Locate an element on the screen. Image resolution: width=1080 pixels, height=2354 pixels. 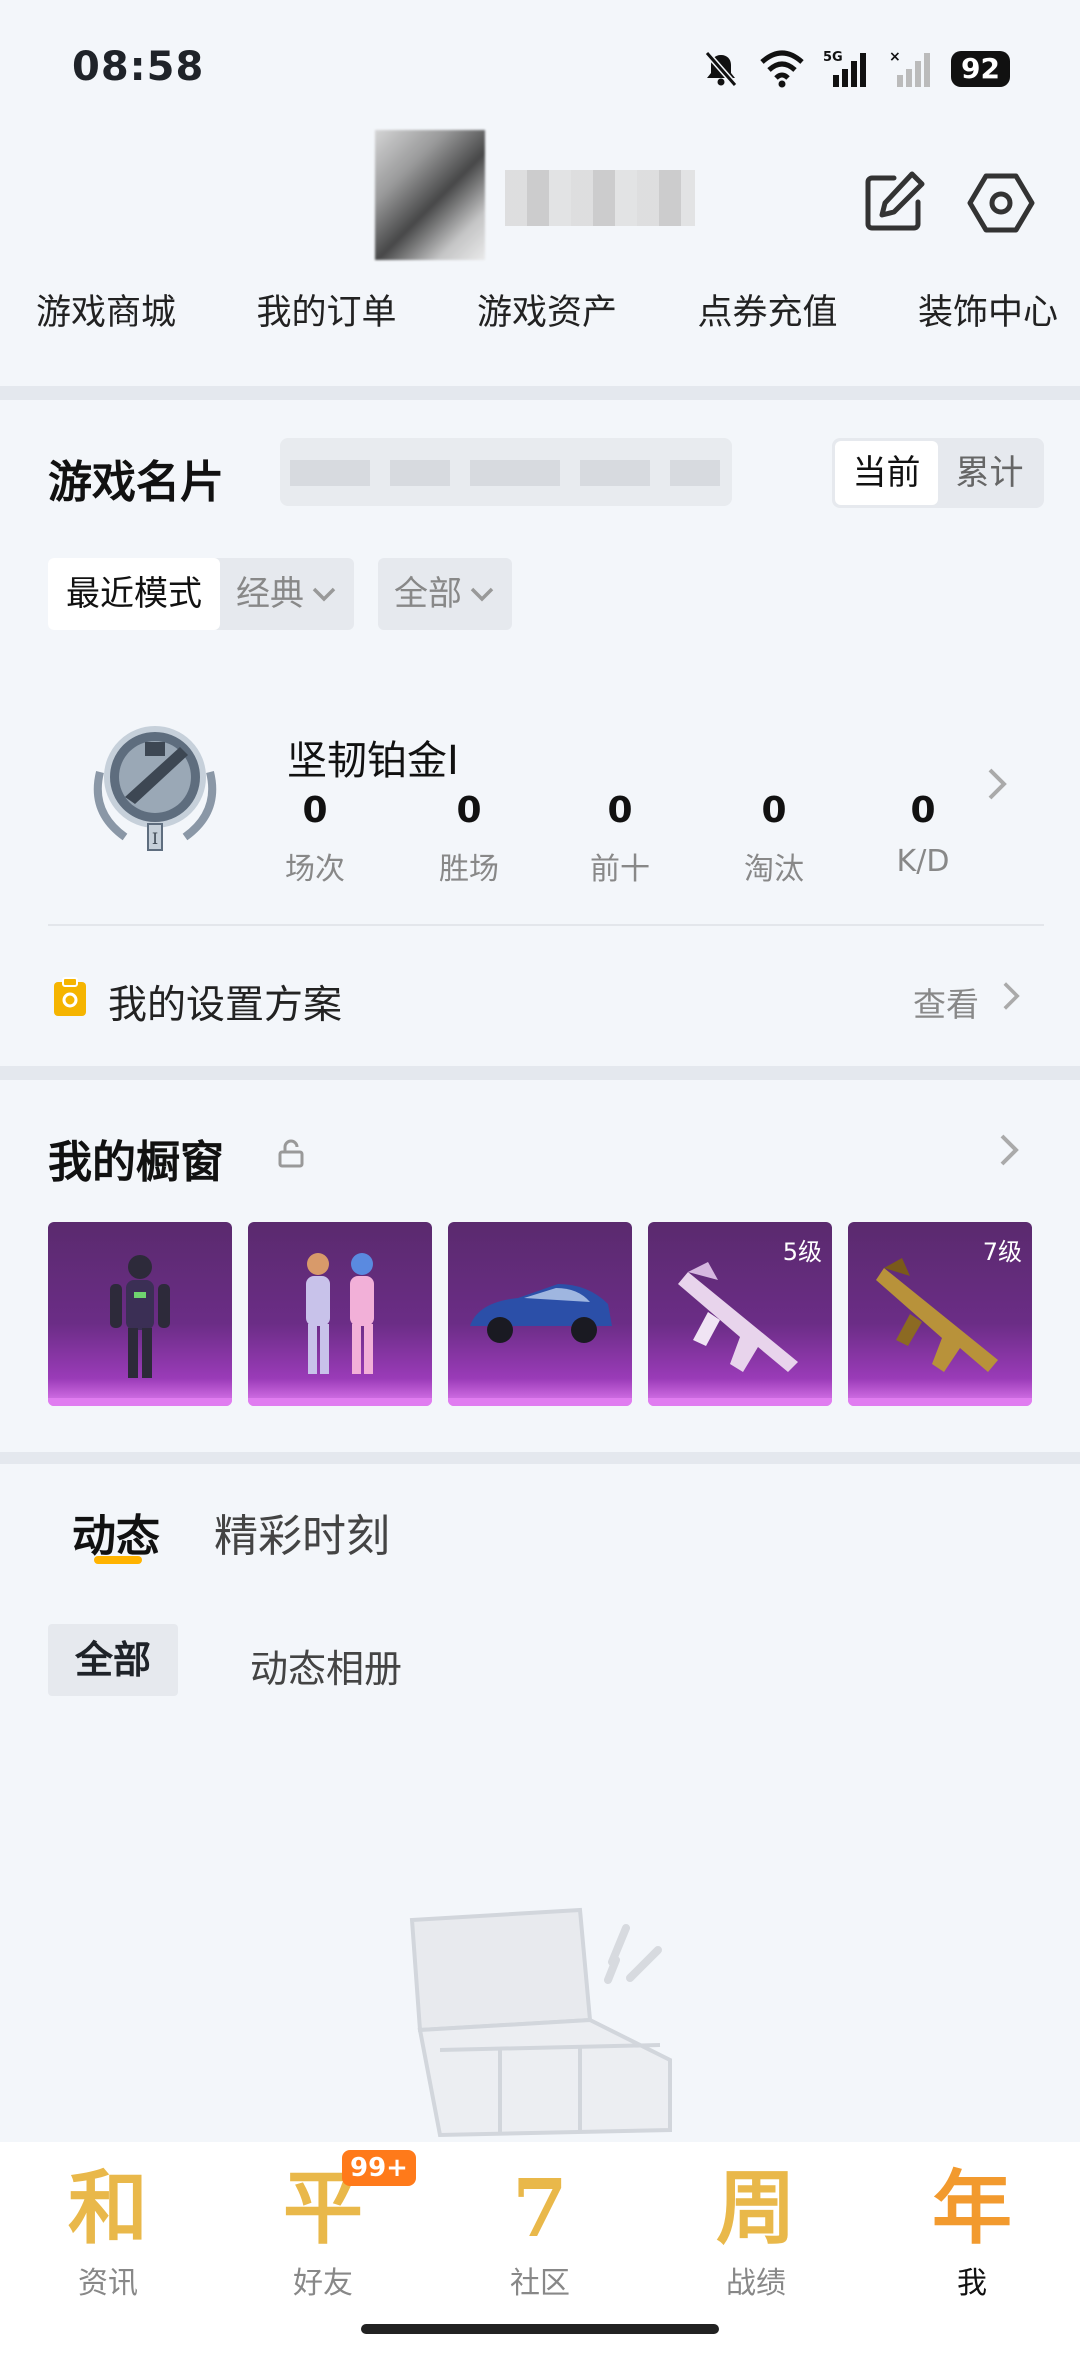
avatar is located at coordinates (430, 195).